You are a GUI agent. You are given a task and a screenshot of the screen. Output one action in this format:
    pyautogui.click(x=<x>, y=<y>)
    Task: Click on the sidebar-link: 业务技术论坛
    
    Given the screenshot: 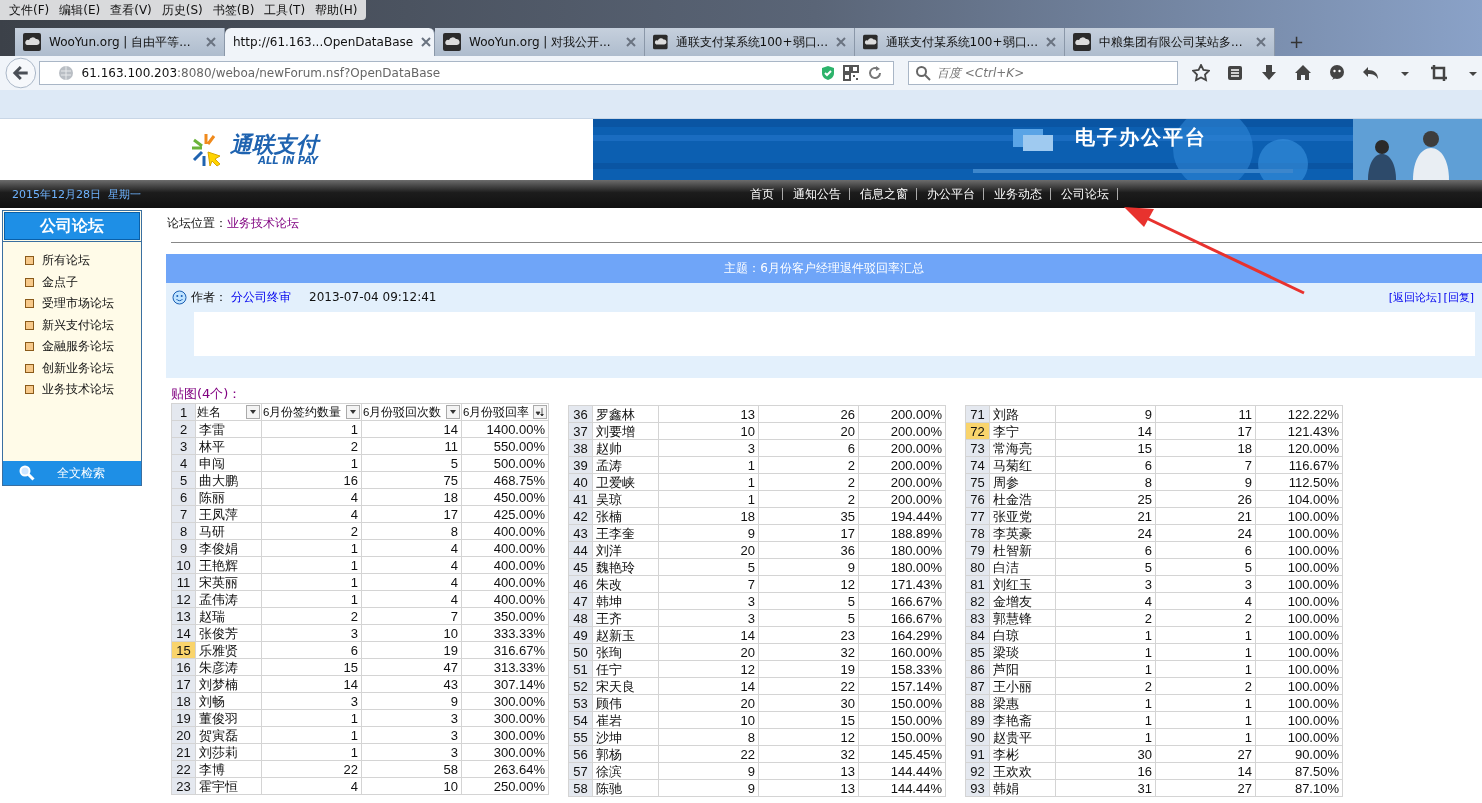 What is the action you would take?
    pyautogui.click(x=78, y=390)
    